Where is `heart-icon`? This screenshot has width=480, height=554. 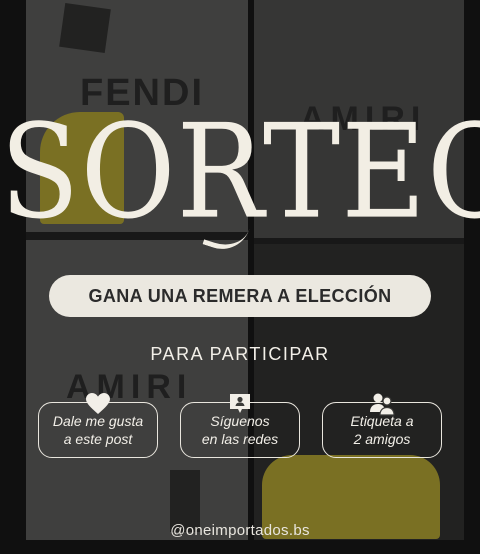
heart-icon is located at coordinates (98, 404).